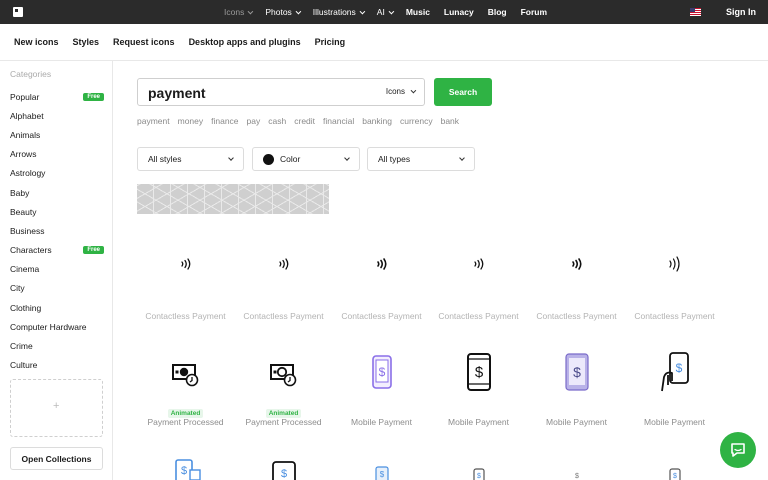 Image resolution: width=768 pixels, height=480 pixels. Describe the element at coordinates (377, 121) in the screenshot. I see `tag-link: banking` at that location.